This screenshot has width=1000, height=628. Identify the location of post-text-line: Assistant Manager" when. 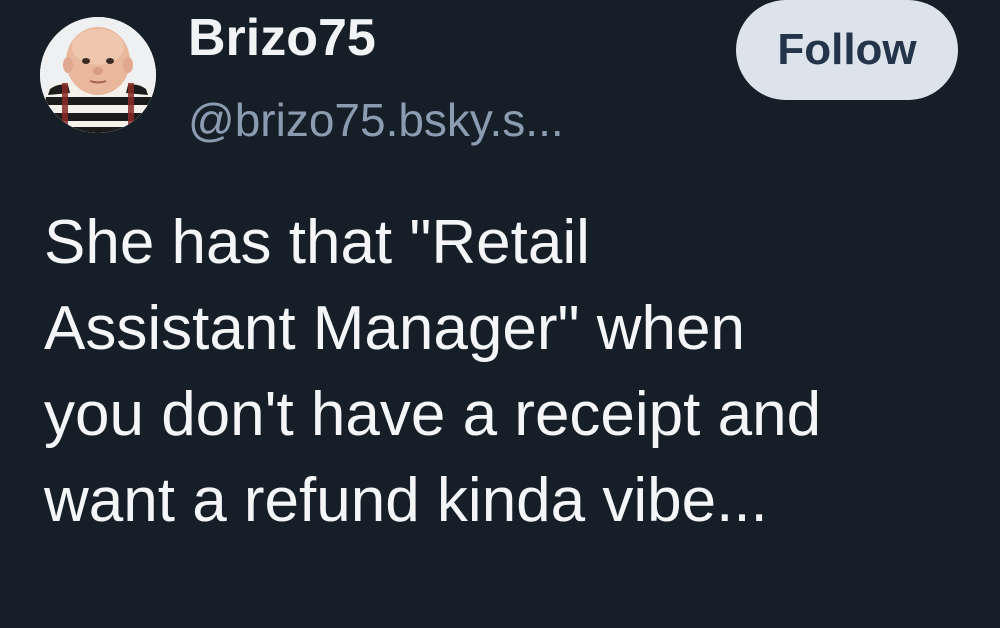
(394, 328).